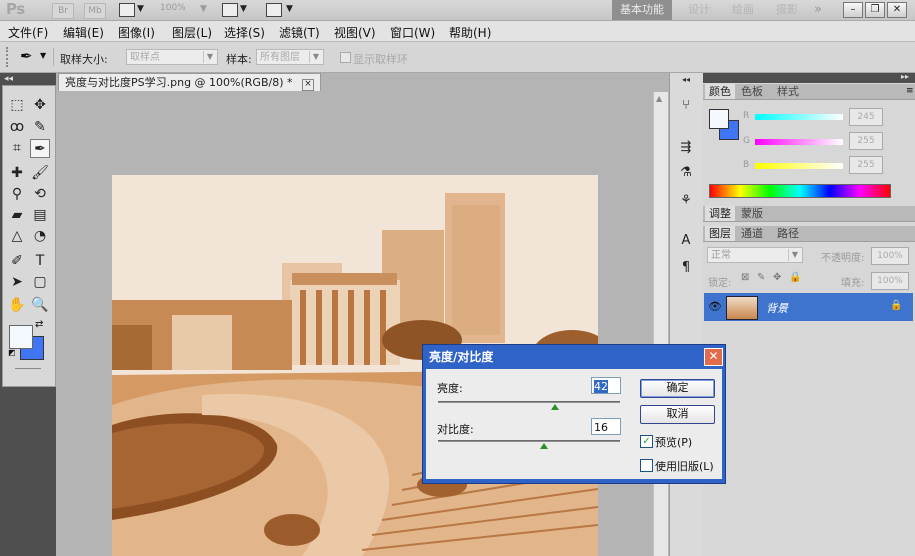 The width and height of the screenshot is (915, 556). What do you see at coordinates (203, 9) in the screenshot?
I see `zoom-dropdown-icon: ▼` at bounding box center [203, 9].